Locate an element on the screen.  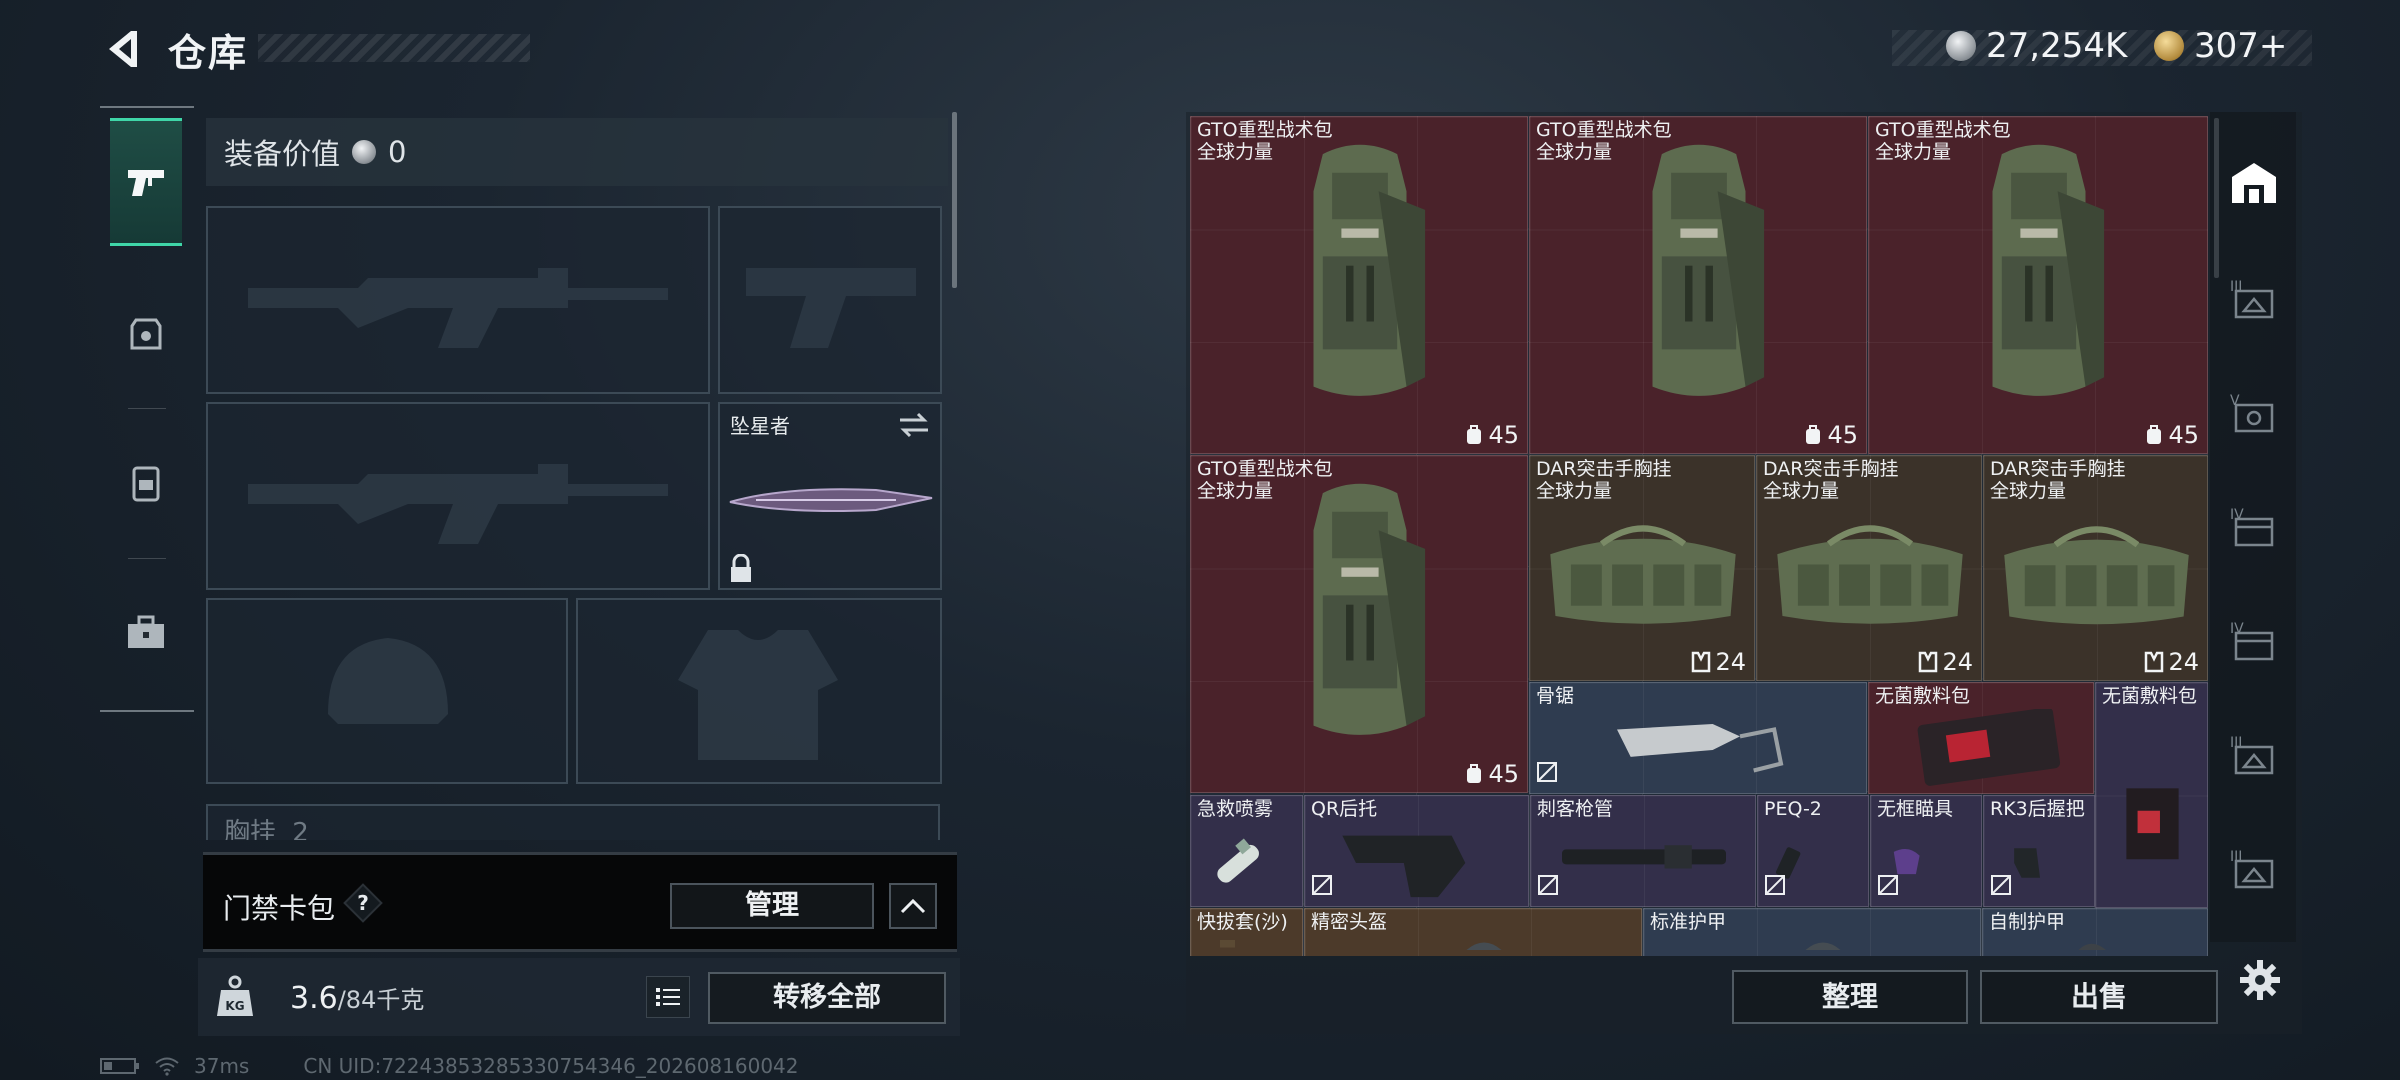
storage-page-icon: IV is located at coordinates (2252, 641).